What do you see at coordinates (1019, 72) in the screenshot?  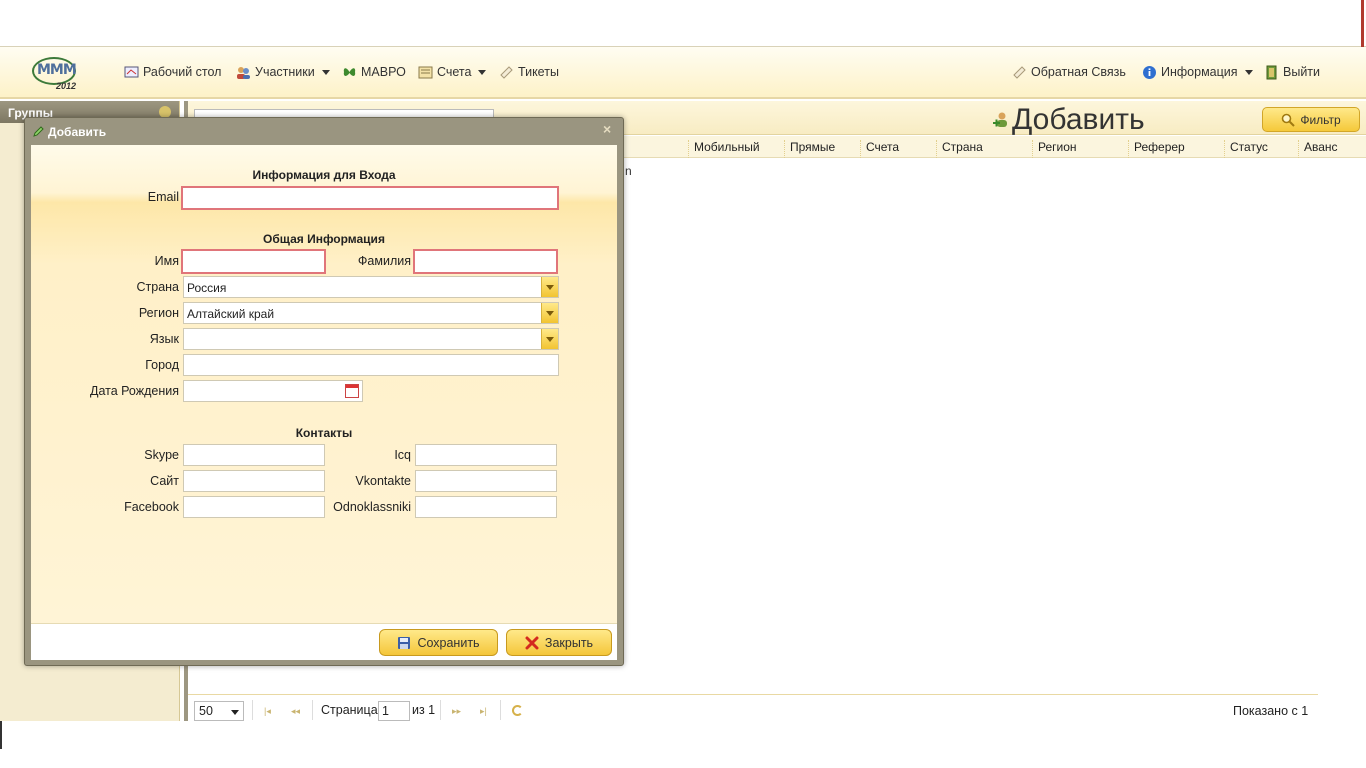 I see `feedback-icon` at bounding box center [1019, 72].